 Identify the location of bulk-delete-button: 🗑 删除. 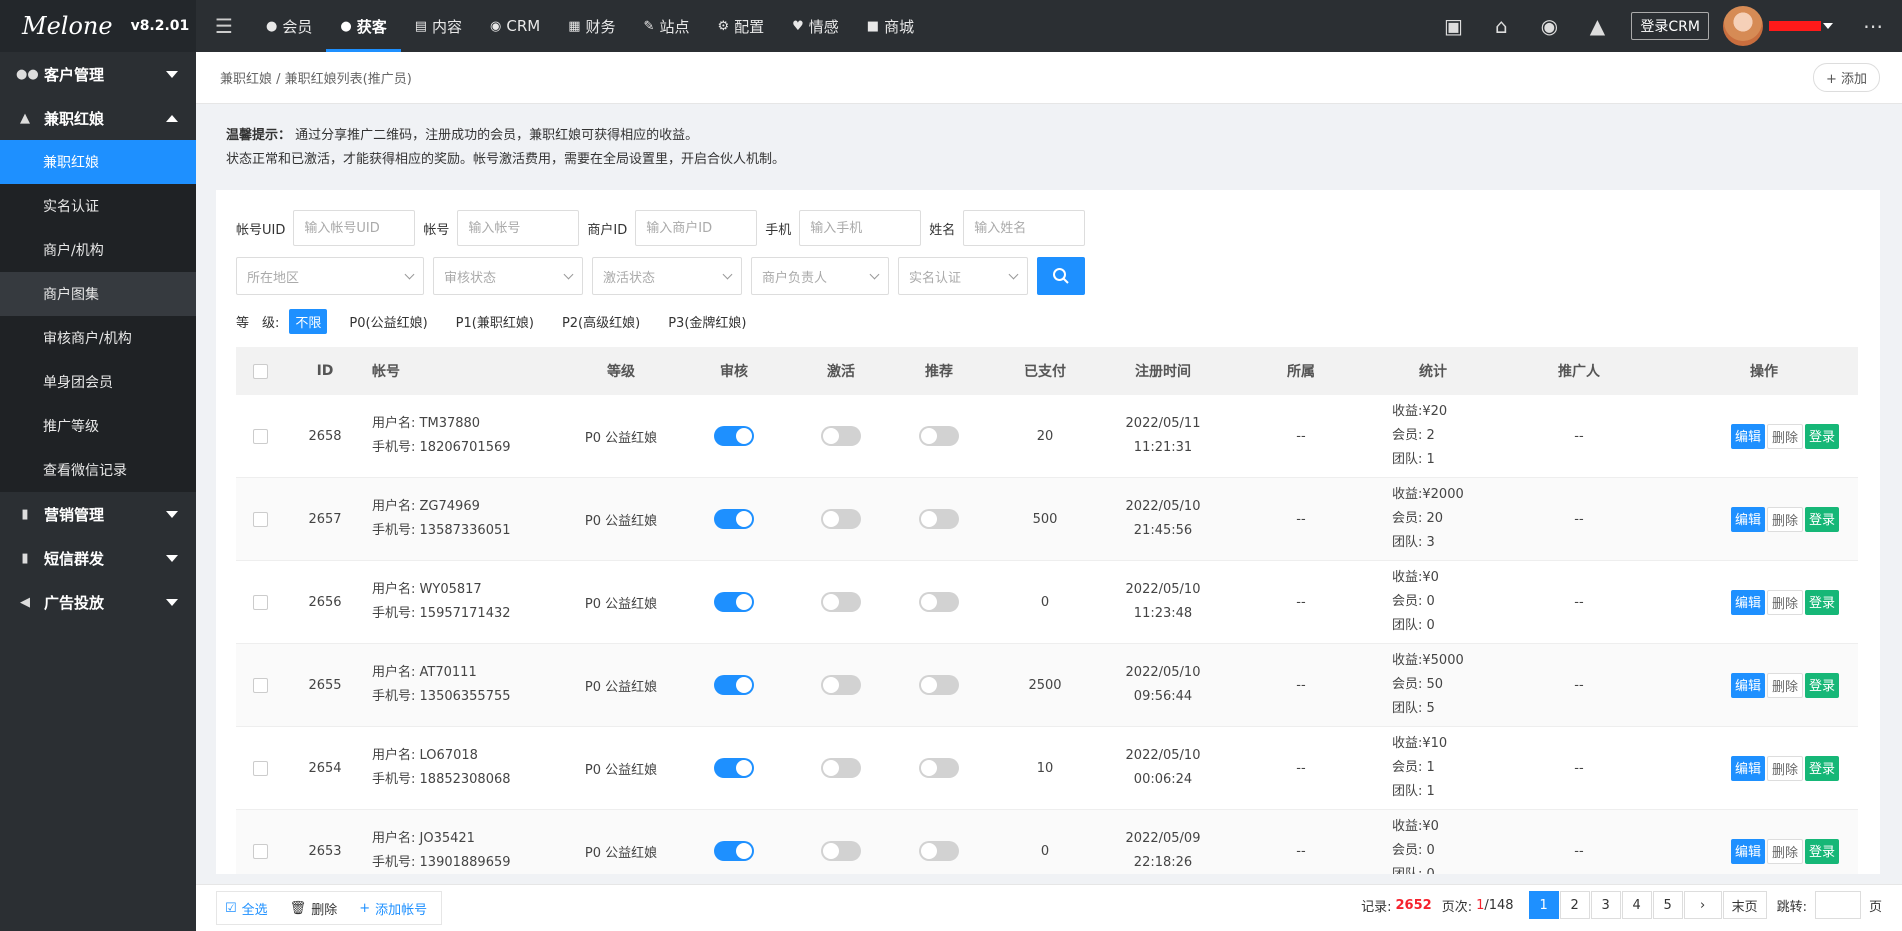
(314, 908).